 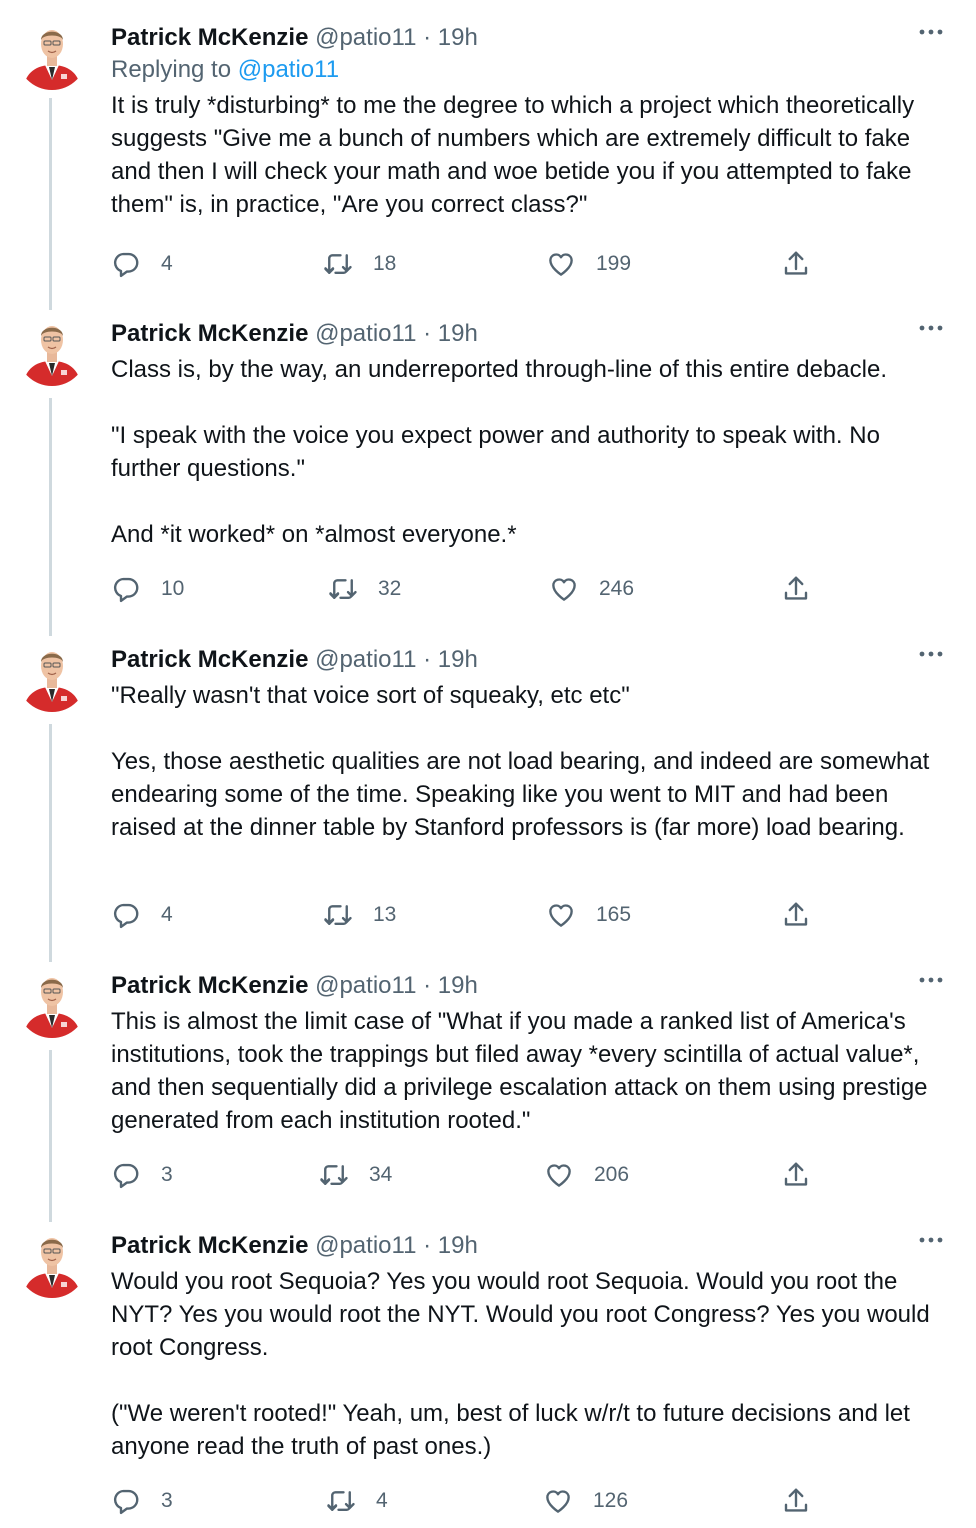 I want to click on retweet-button: 32, so click(x=364, y=589).